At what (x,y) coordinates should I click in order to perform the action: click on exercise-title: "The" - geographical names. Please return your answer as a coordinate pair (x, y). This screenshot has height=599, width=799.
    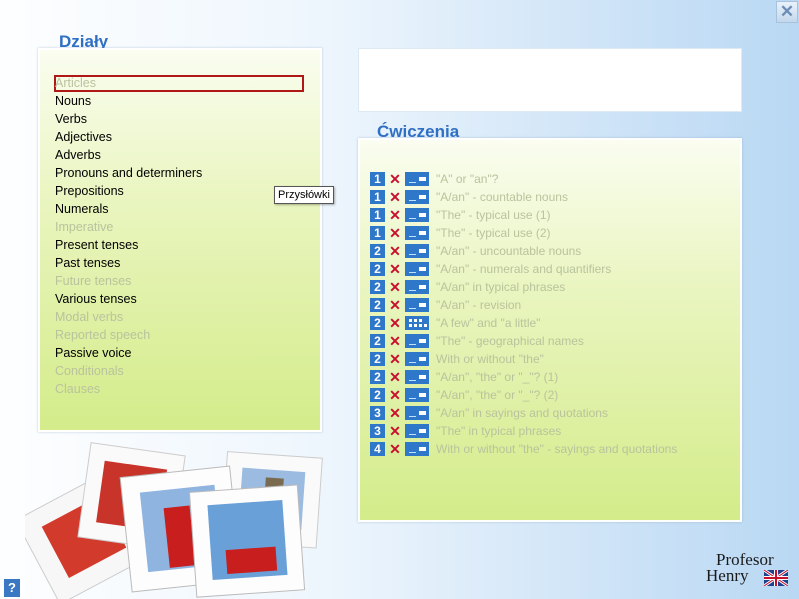
    Looking at the image, I should click on (510, 341).